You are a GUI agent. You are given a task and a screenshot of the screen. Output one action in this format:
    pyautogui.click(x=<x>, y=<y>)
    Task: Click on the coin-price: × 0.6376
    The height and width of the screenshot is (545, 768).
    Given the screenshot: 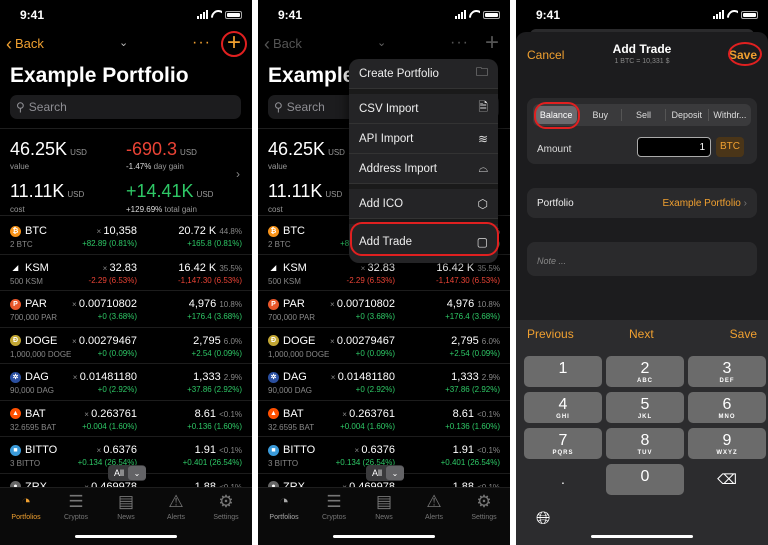 What is the action you would take?
    pyautogui.click(x=374, y=450)
    